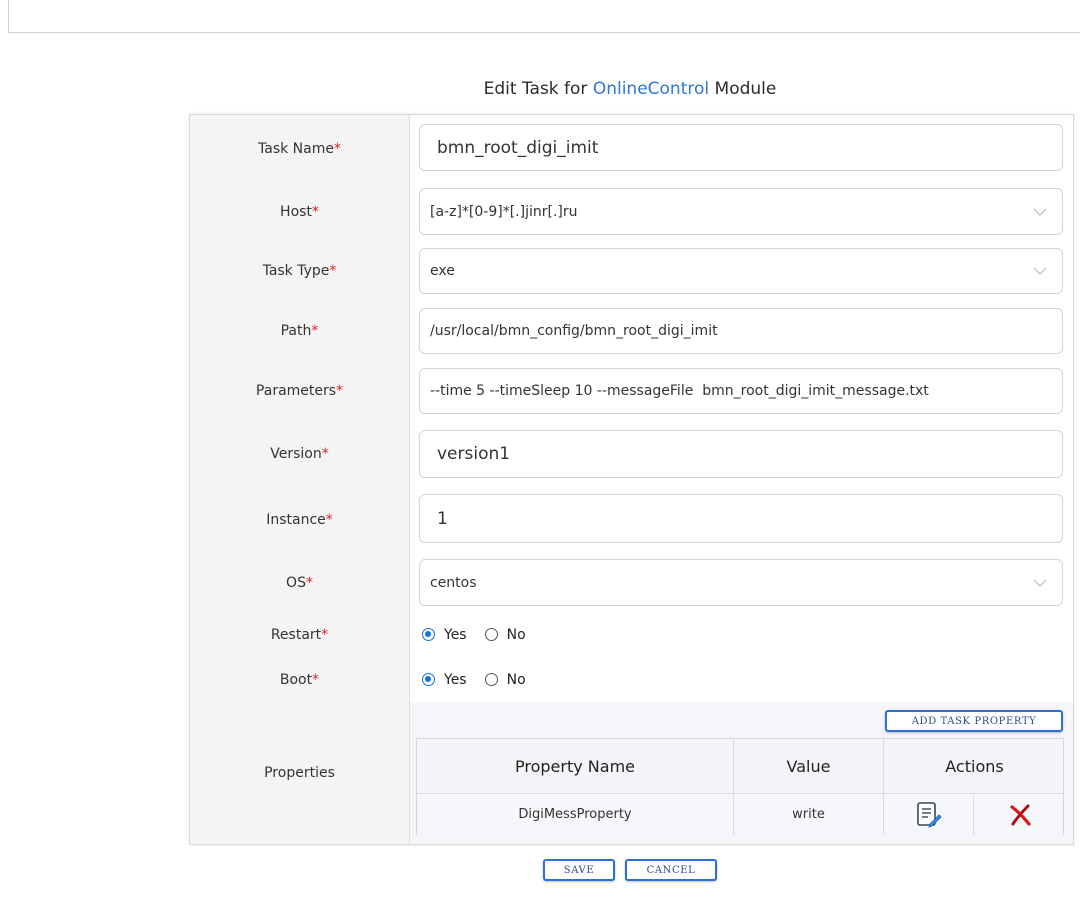  What do you see at coordinates (671, 870) in the screenshot?
I see `cancel-button: CANCEL` at bounding box center [671, 870].